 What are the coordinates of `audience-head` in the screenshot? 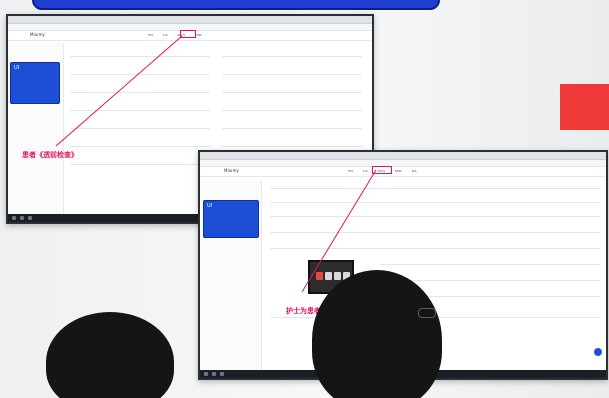 It's located at (377, 334).